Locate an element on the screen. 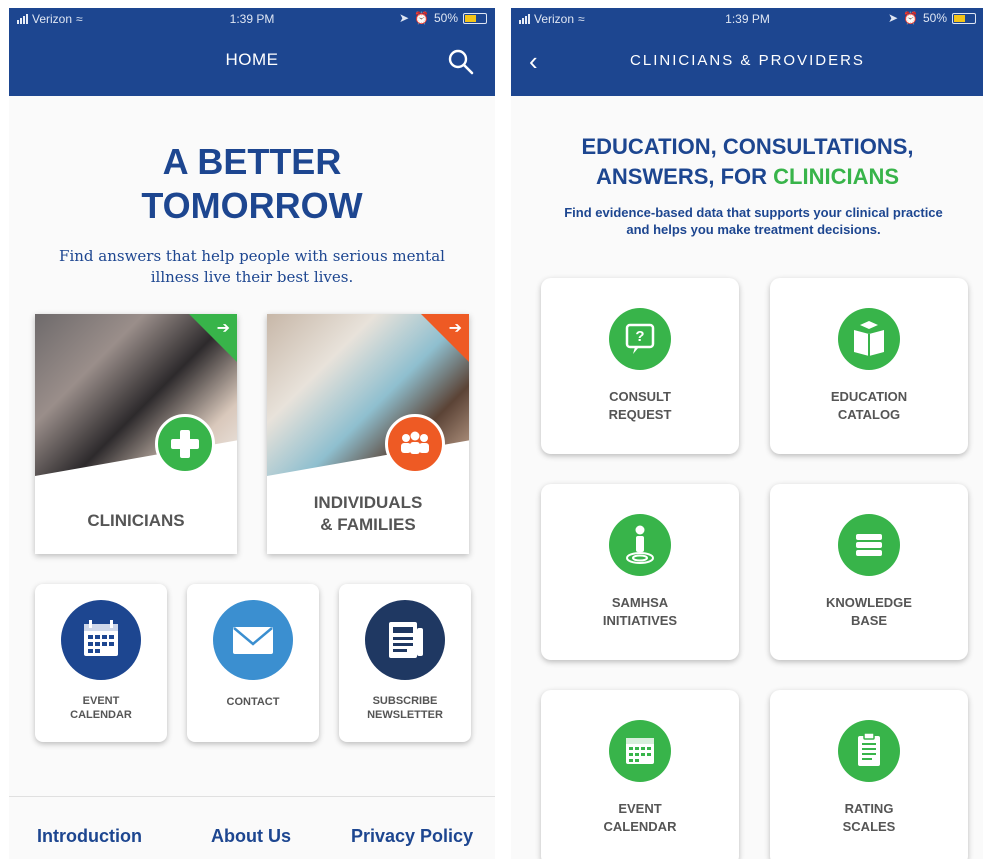 This screenshot has width=983, height=859. medical-cross-icon is located at coordinates (185, 444).